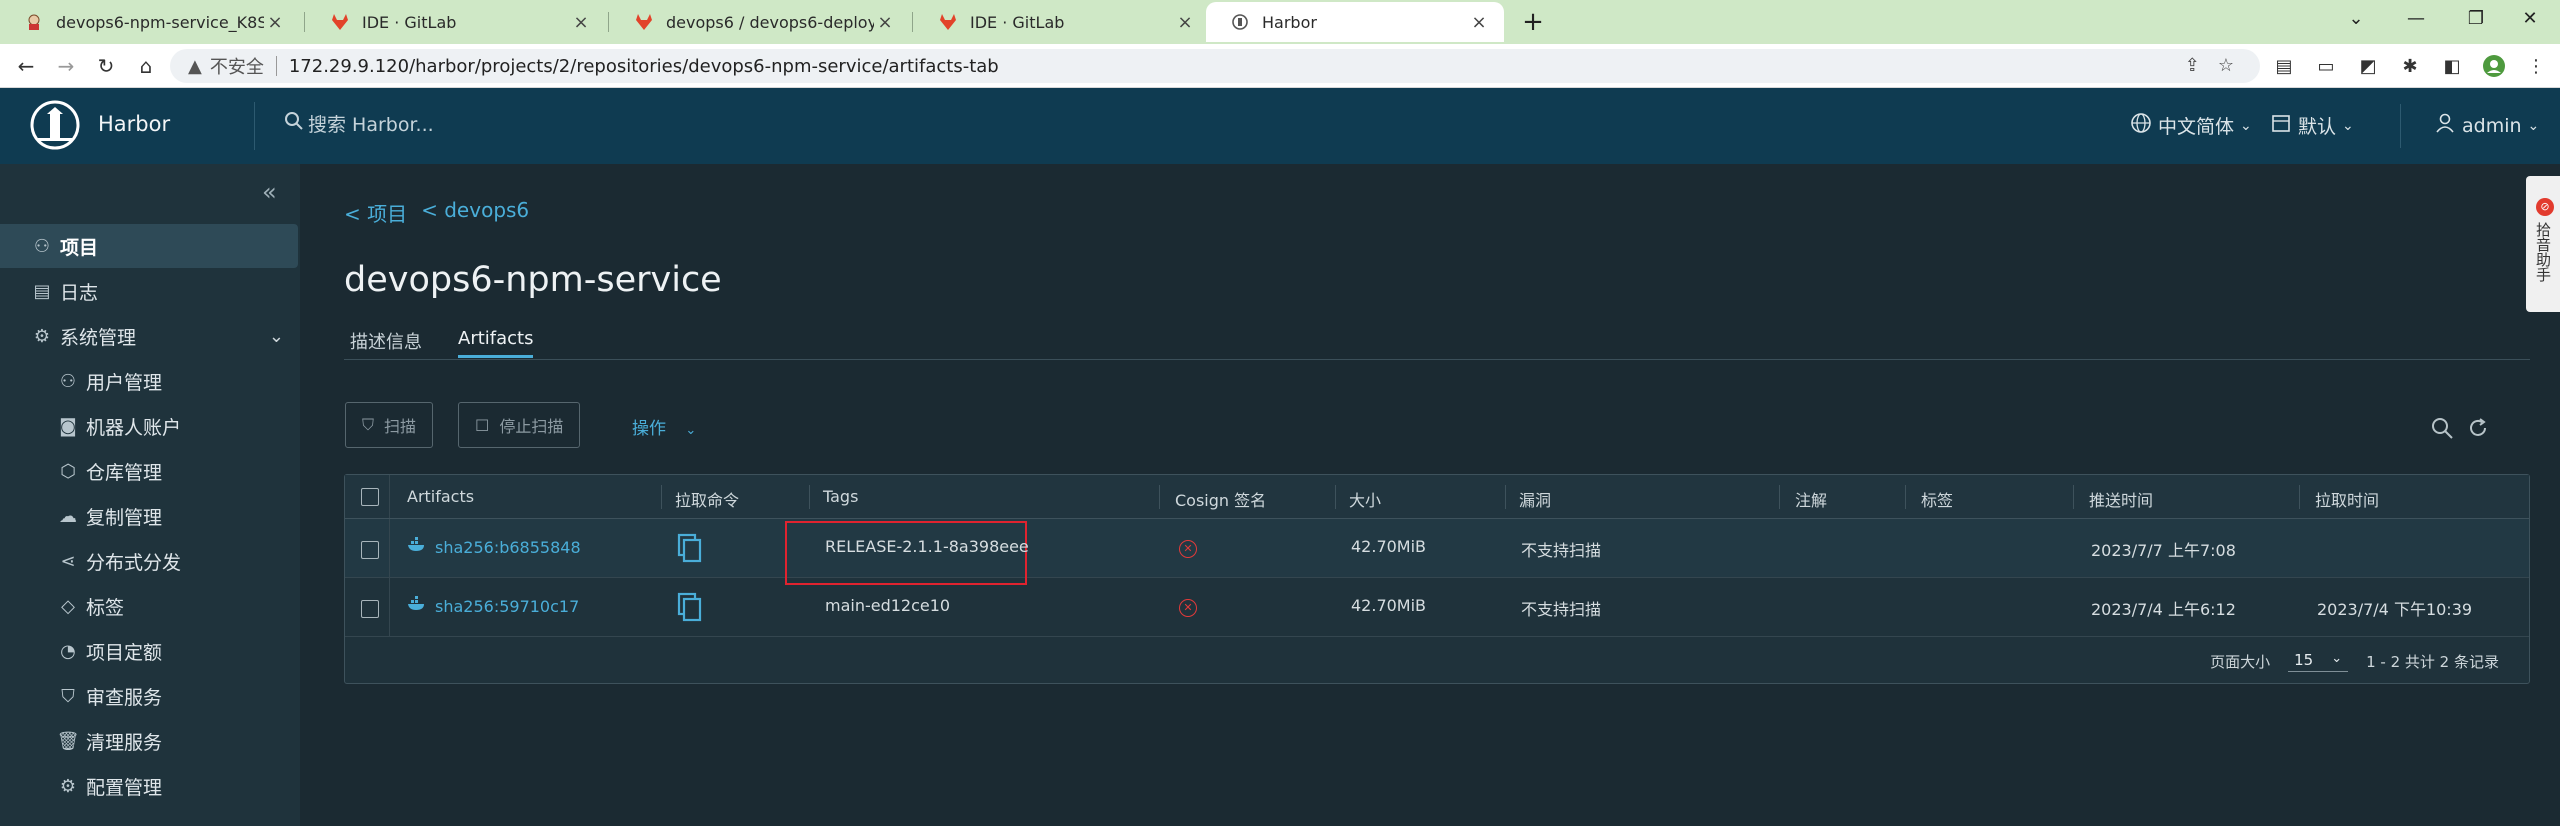 The image size is (2560, 826). I want to click on home-icon: ⌂, so click(146, 66).